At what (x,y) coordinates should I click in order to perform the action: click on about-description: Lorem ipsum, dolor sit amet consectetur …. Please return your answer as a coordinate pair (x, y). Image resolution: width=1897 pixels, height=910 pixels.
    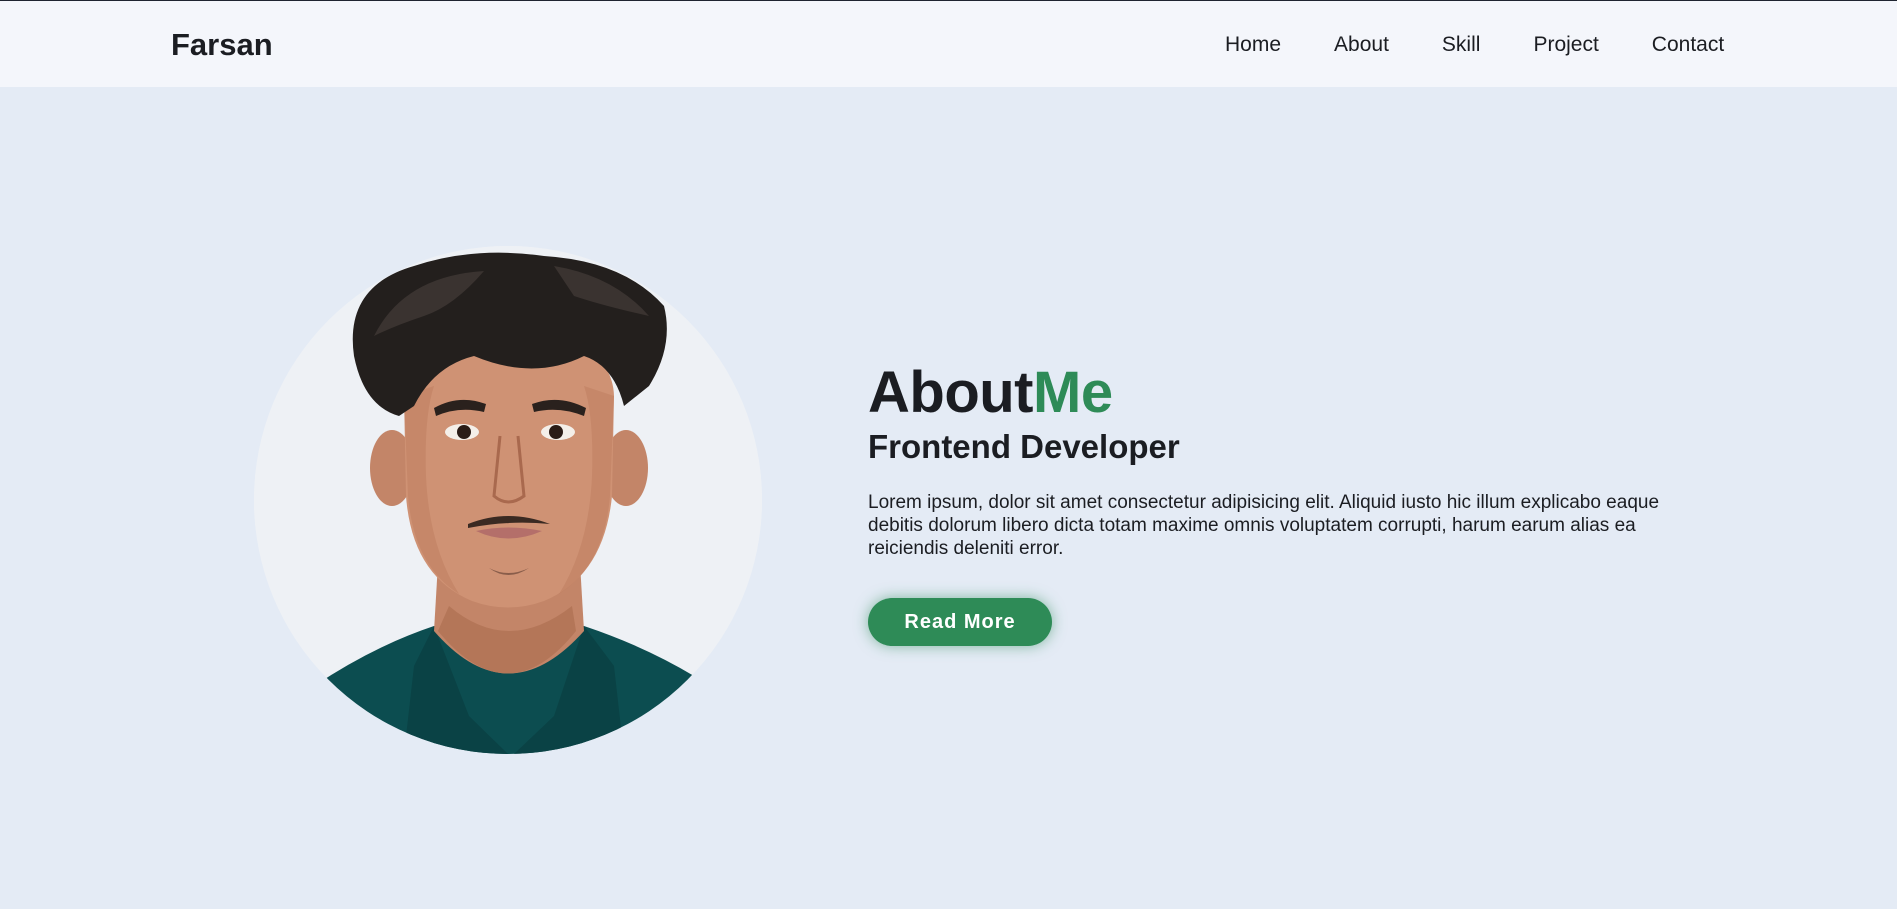
    Looking at the image, I should click on (1264, 525).